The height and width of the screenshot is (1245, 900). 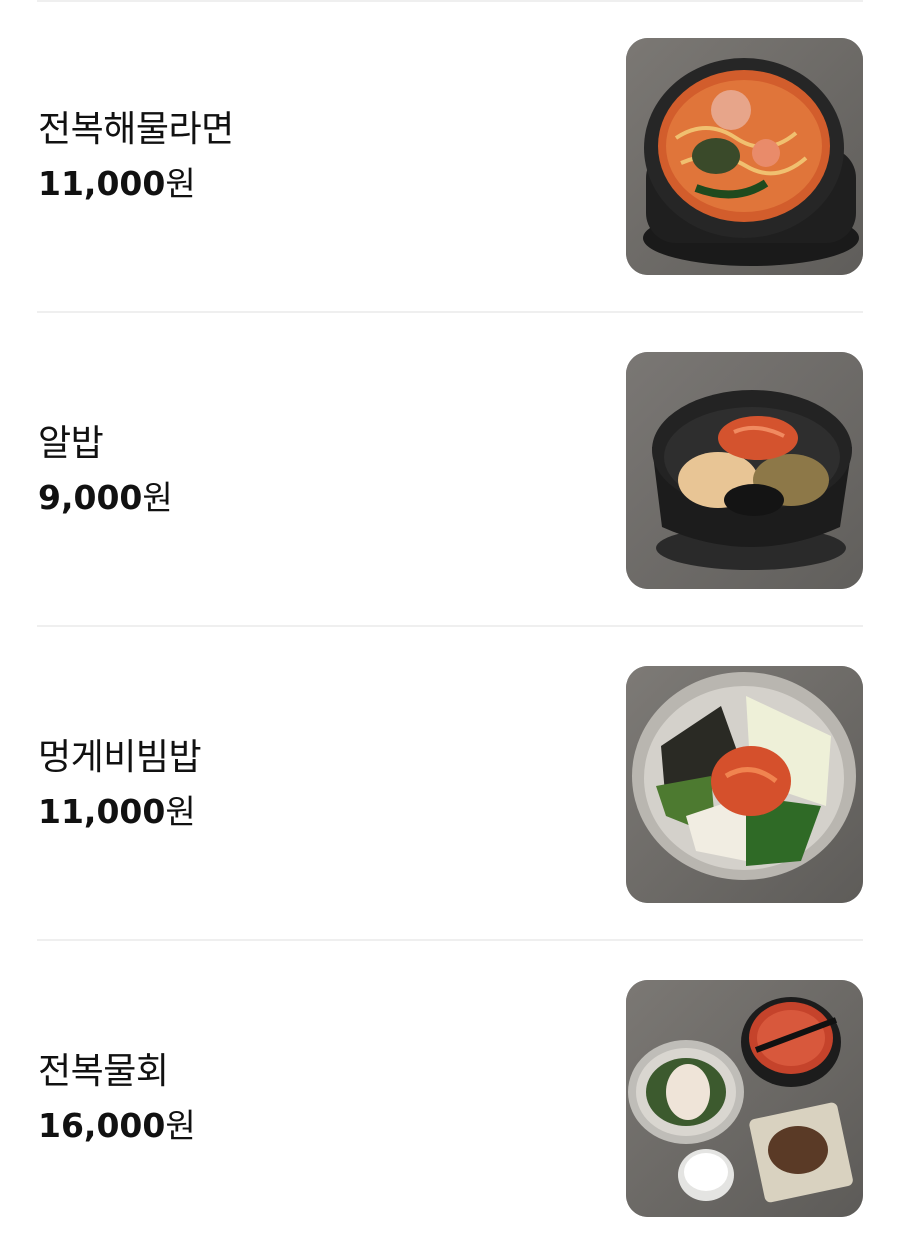 What do you see at coordinates (744, 784) in the screenshot?
I see `sea-squirt-bibimbap-photo` at bounding box center [744, 784].